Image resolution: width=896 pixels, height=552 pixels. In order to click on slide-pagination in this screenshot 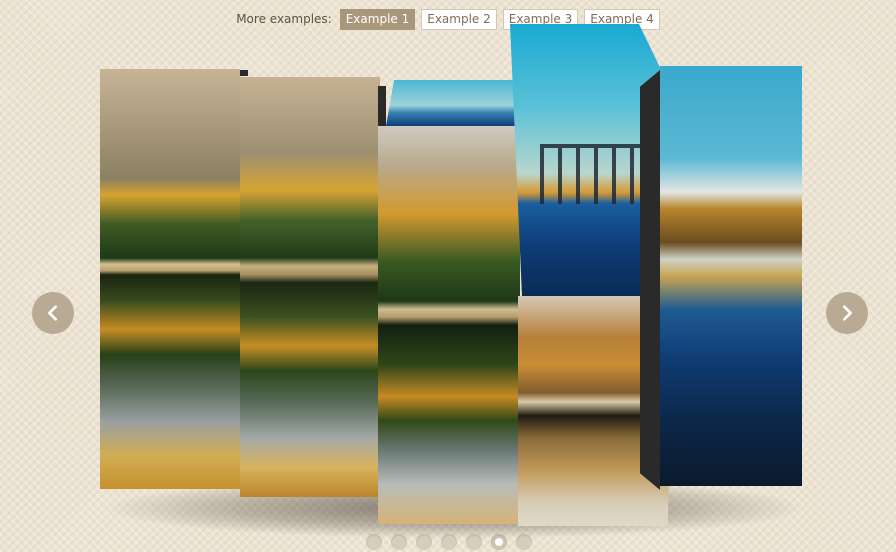, I will do `click(449, 542)`.